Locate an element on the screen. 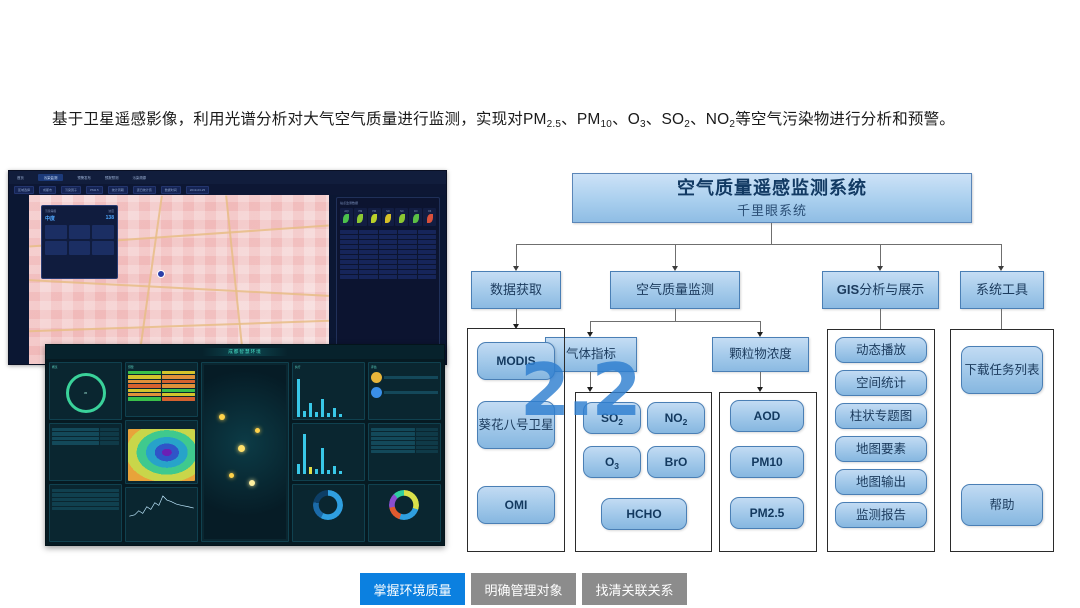 This screenshot has width=1080, height=608. map-app-tab-0: 首页 is located at coordinates (20, 177).